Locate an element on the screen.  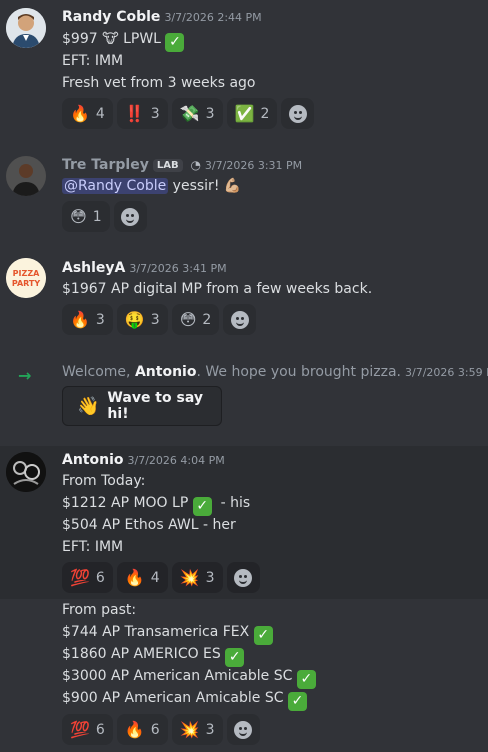
reaction-check: ✅ 2 is located at coordinates (252, 113).